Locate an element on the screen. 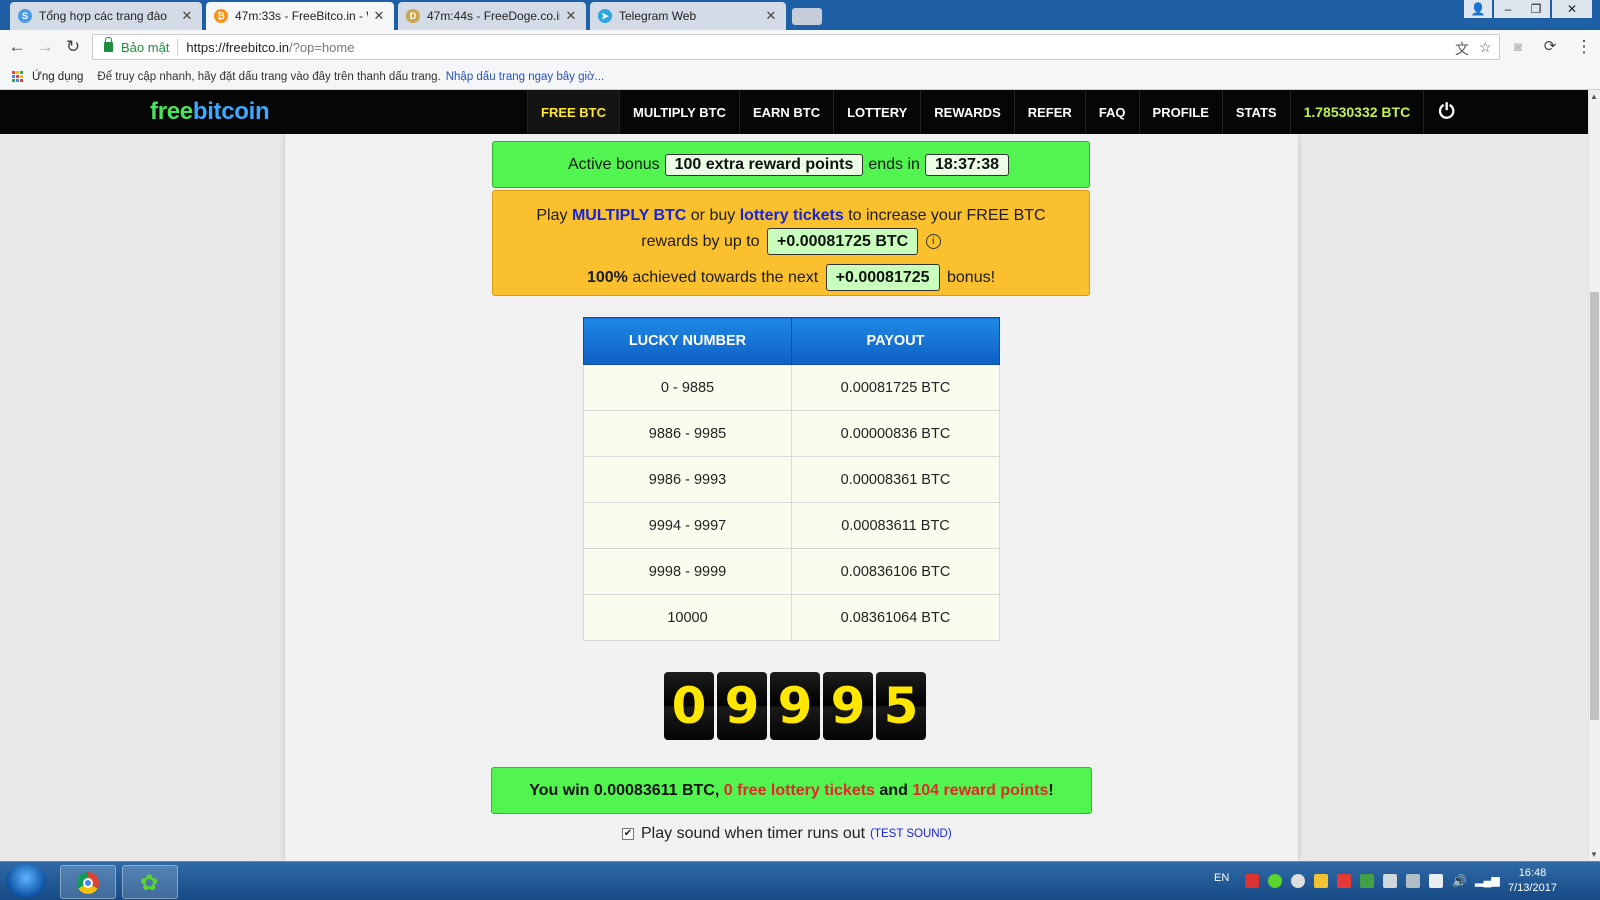 This screenshot has height=900, width=1600. freebitcoin-logo: freebitcoin is located at coordinates (210, 112).